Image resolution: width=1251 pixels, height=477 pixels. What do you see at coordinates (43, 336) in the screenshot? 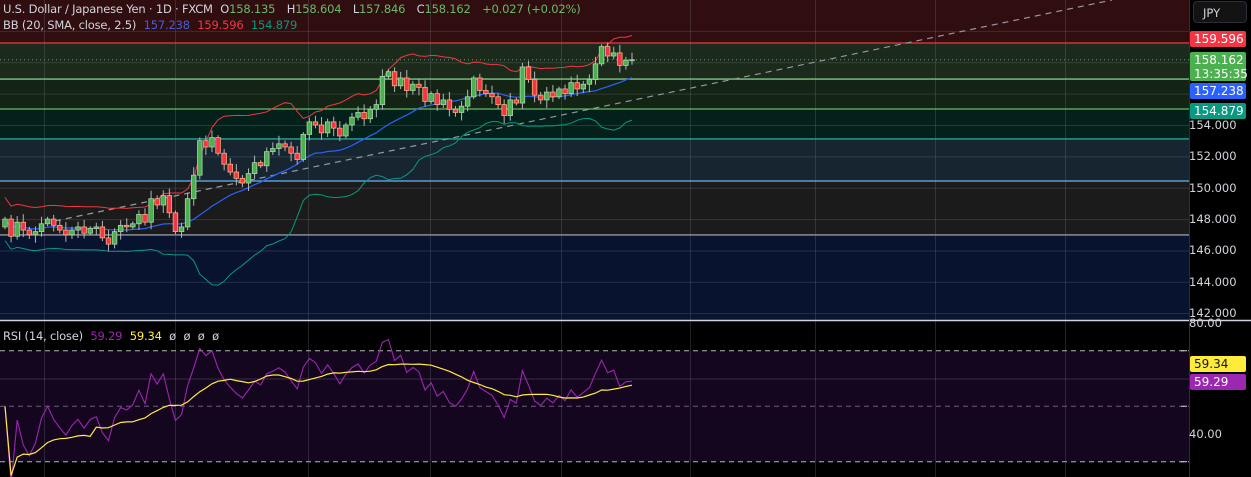
I see `rsi-title: RSI (14, close)` at bounding box center [43, 336].